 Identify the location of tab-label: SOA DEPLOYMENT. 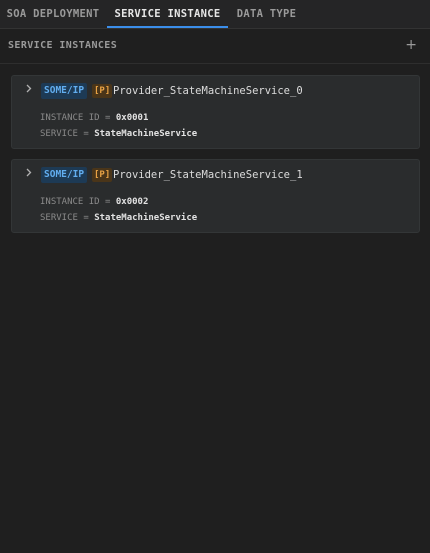
(53, 14).